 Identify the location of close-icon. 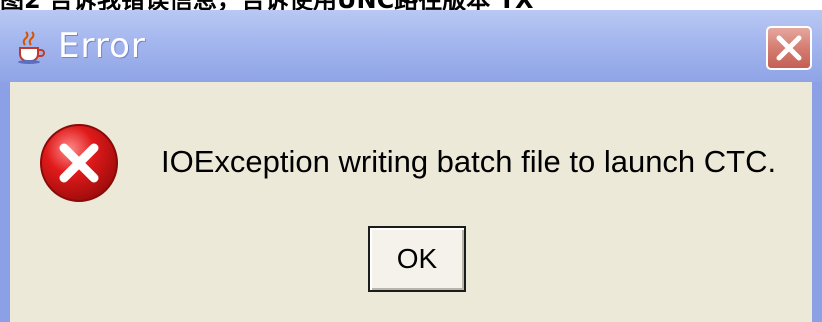
(789, 48).